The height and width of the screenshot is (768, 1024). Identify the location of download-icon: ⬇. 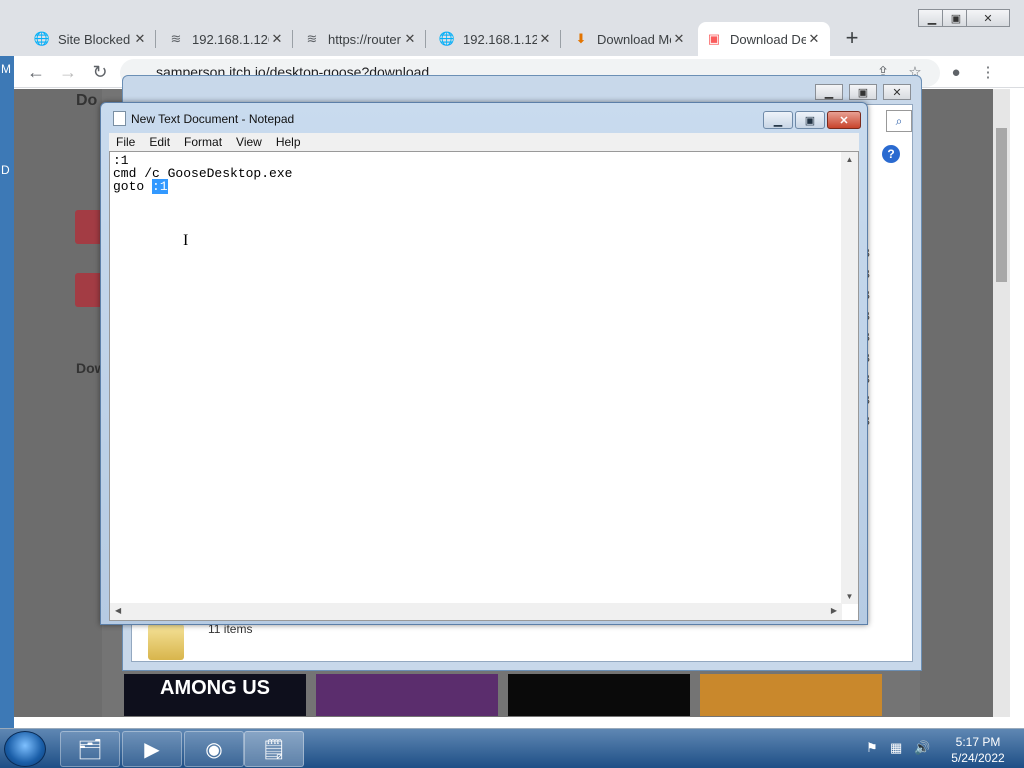
(581, 38).